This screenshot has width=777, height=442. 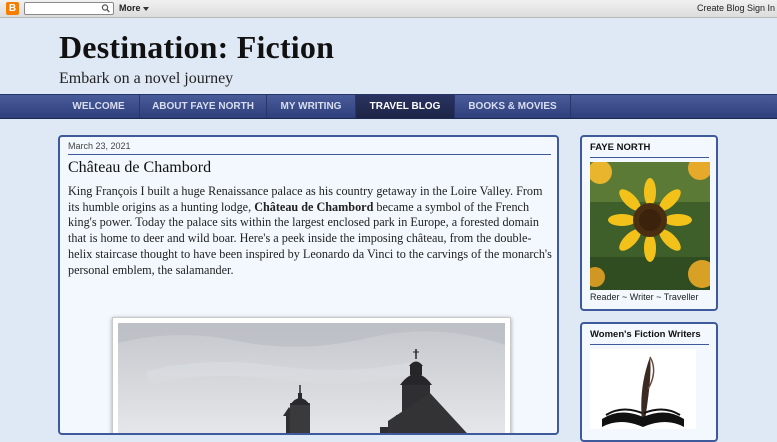 What do you see at coordinates (643, 389) in the screenshot?
I see `quill-book-logo` at bounding box center [643, 389].